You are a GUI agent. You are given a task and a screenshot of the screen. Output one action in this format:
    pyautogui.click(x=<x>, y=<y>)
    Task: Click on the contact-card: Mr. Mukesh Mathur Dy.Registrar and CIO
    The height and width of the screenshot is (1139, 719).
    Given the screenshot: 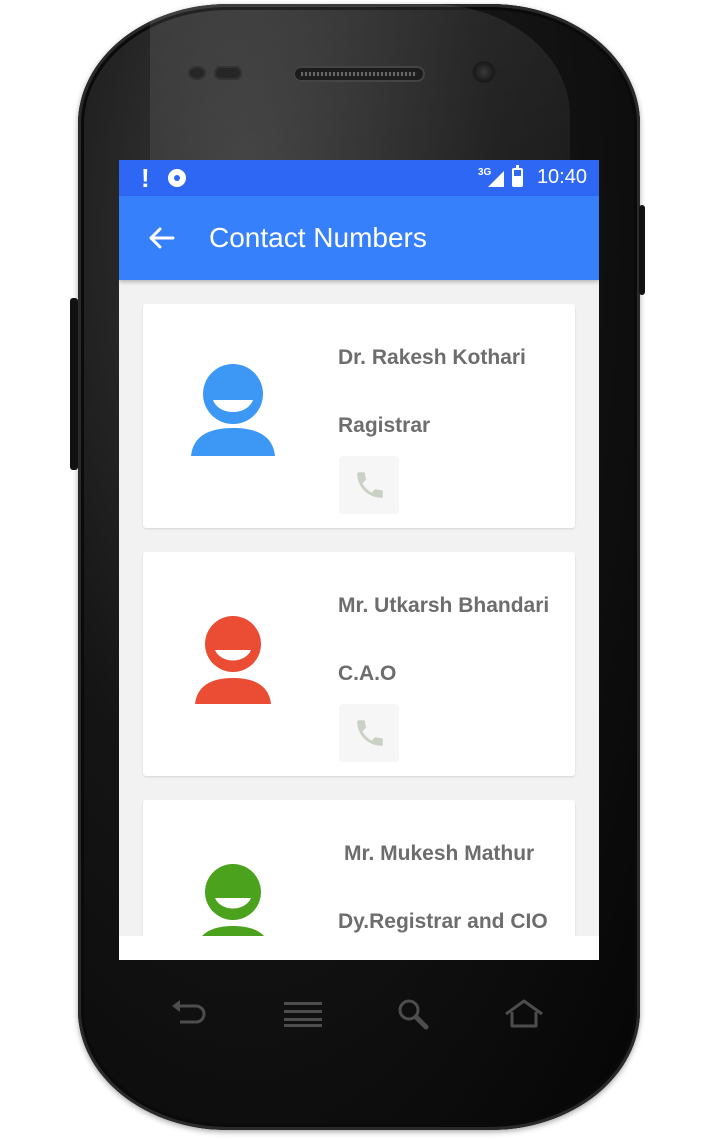 What is the action you would take?
    pyautogui.click(x=359, y=868)
    